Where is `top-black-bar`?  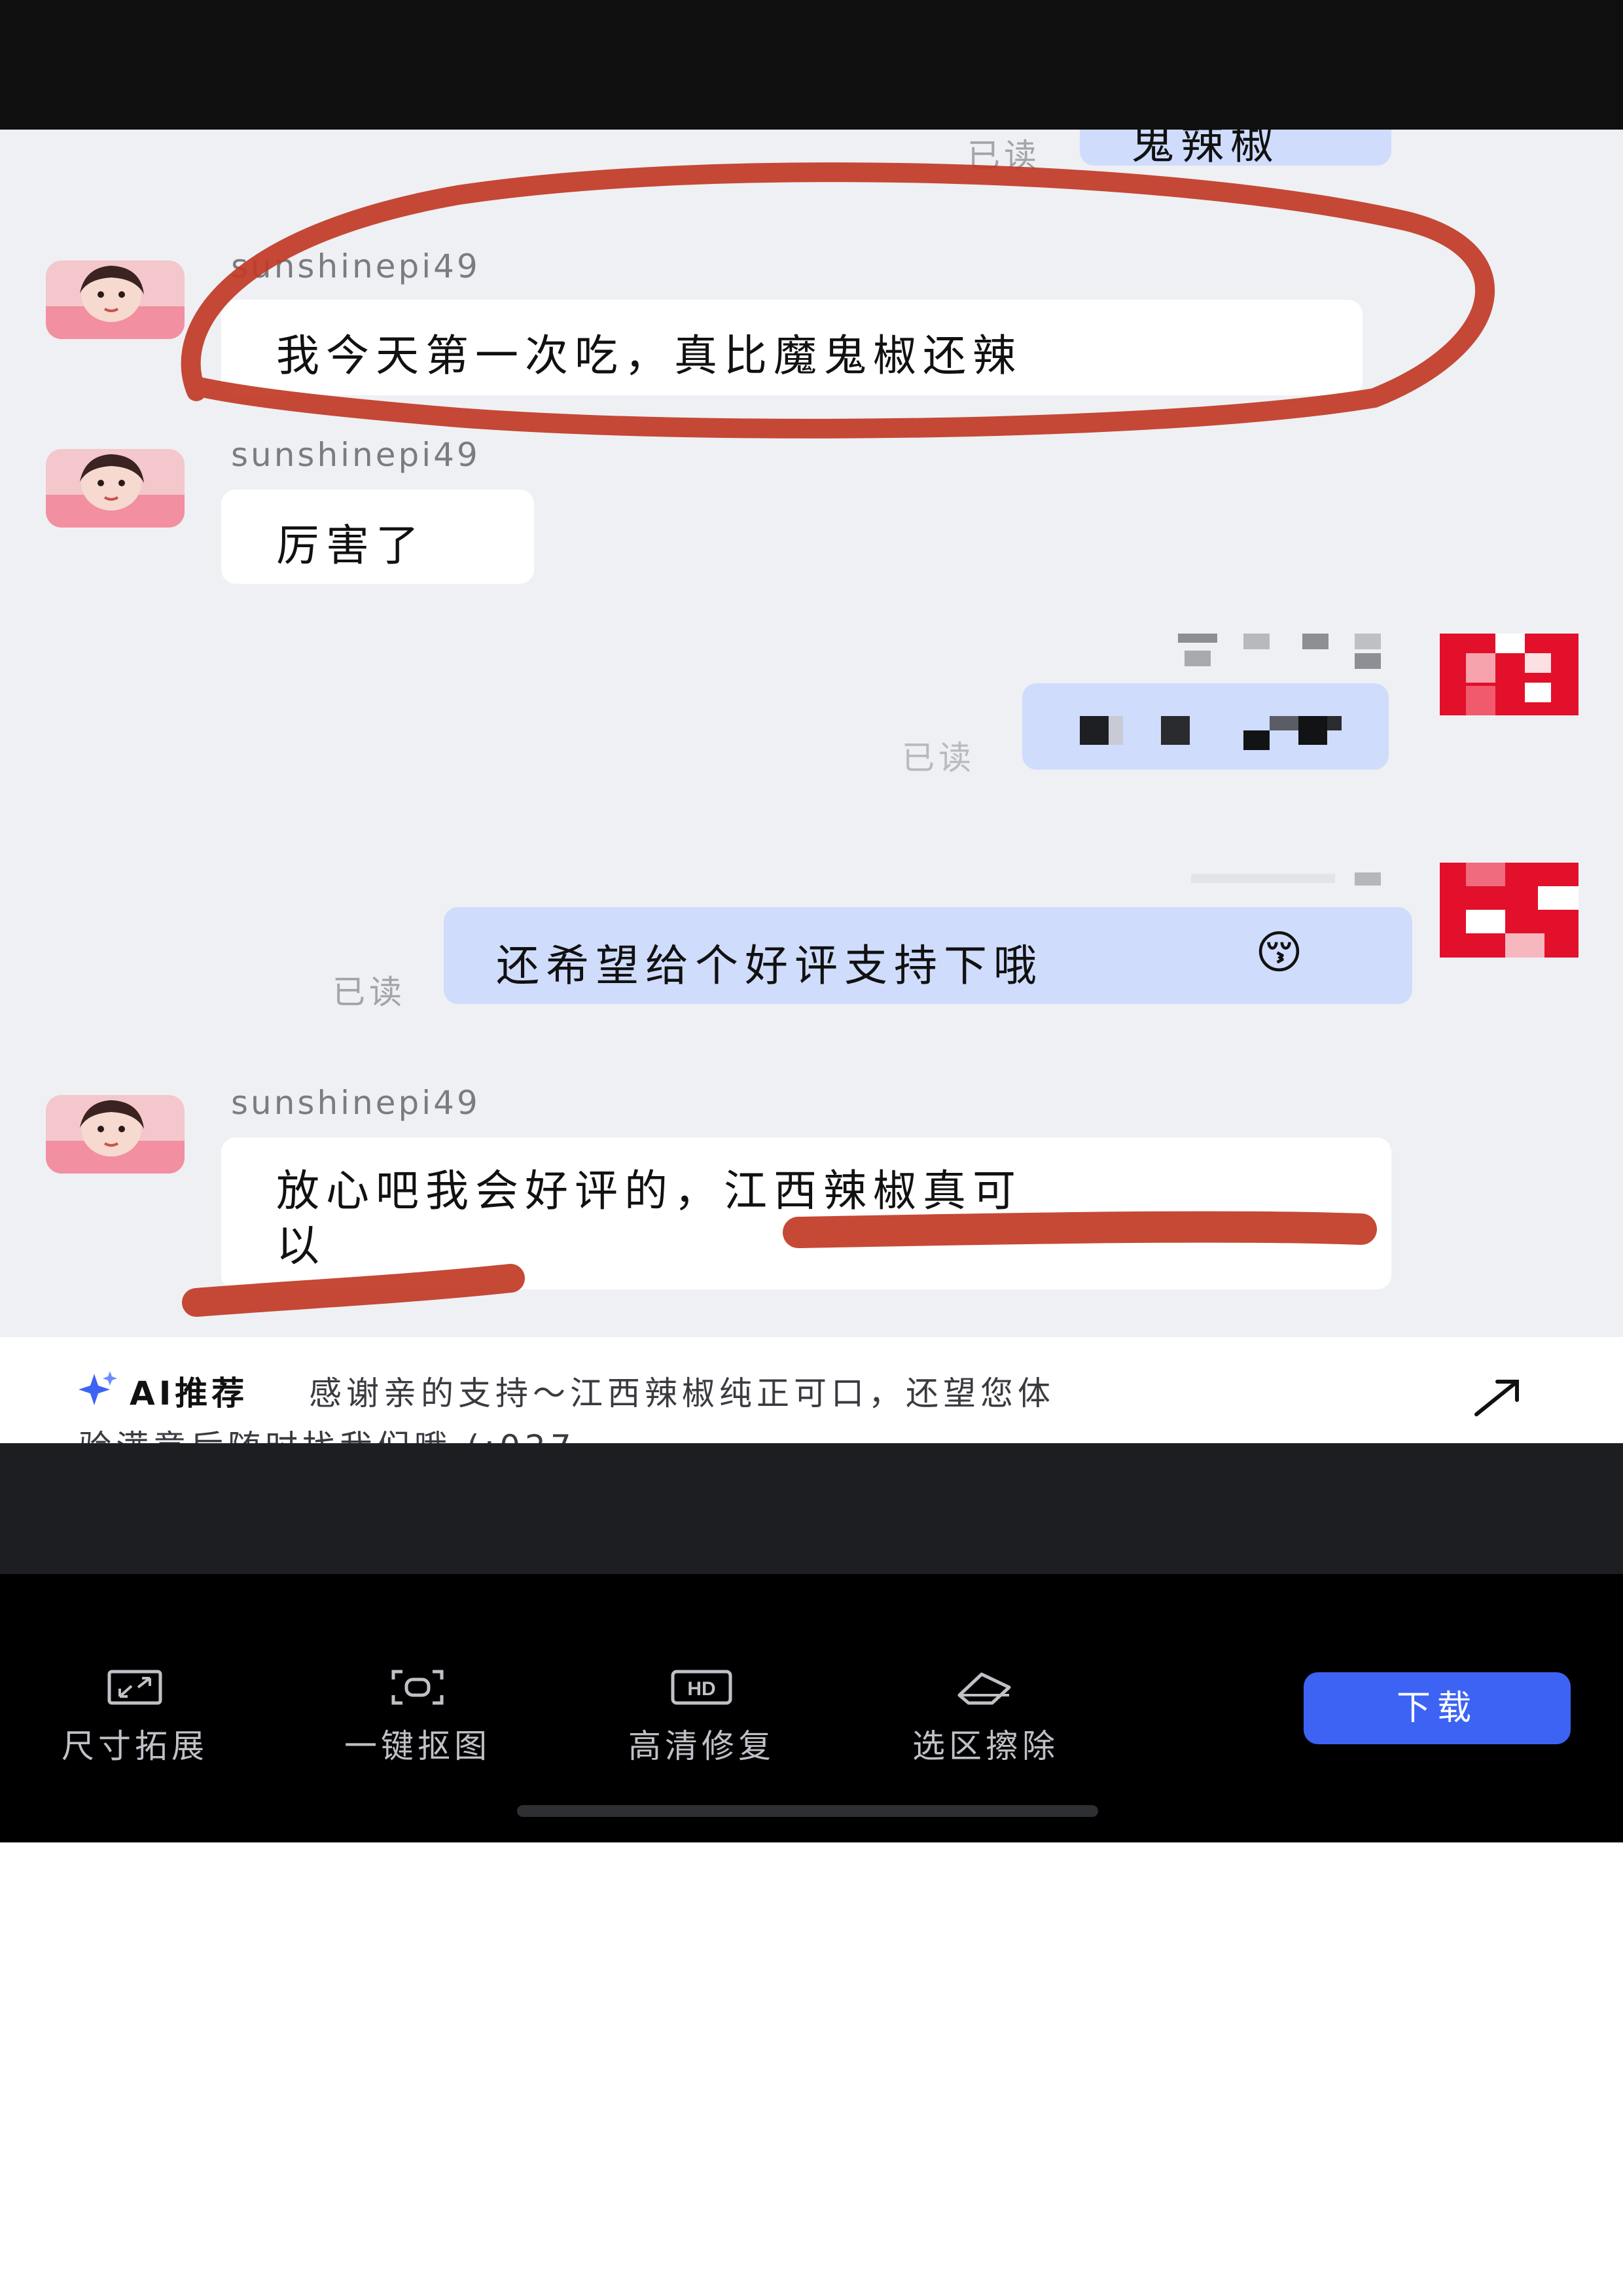 top-black-bar is located at coordinates (811, 65).